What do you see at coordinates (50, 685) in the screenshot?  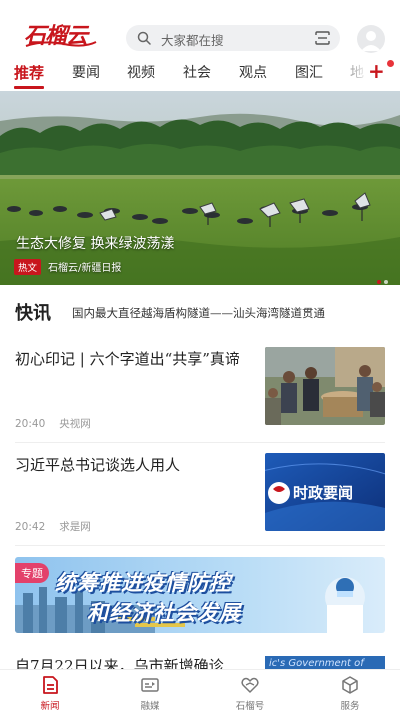 I see `news-icon` at bounding box center [50, 685].